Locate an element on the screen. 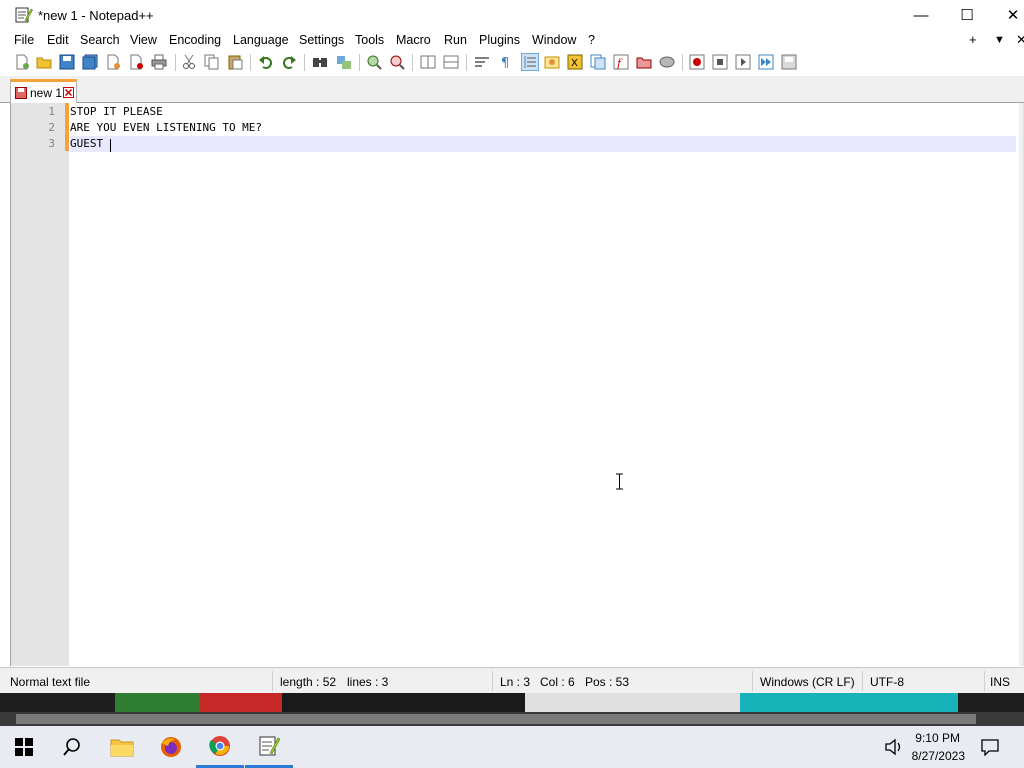 This screenshot has height=768, width=1024. code-line-current: GUEST is located at coordinates (543, 144).